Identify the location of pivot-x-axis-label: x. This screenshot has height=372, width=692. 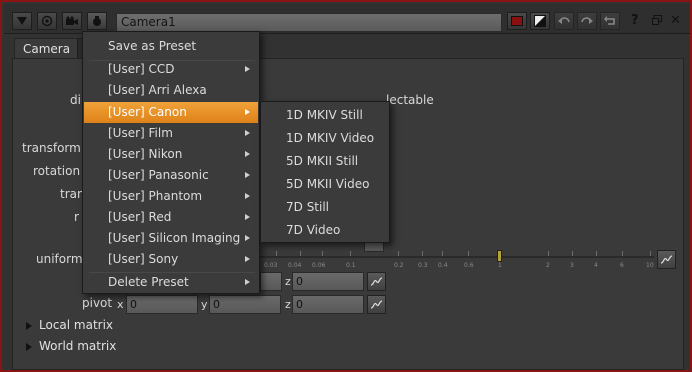
(120, 304).